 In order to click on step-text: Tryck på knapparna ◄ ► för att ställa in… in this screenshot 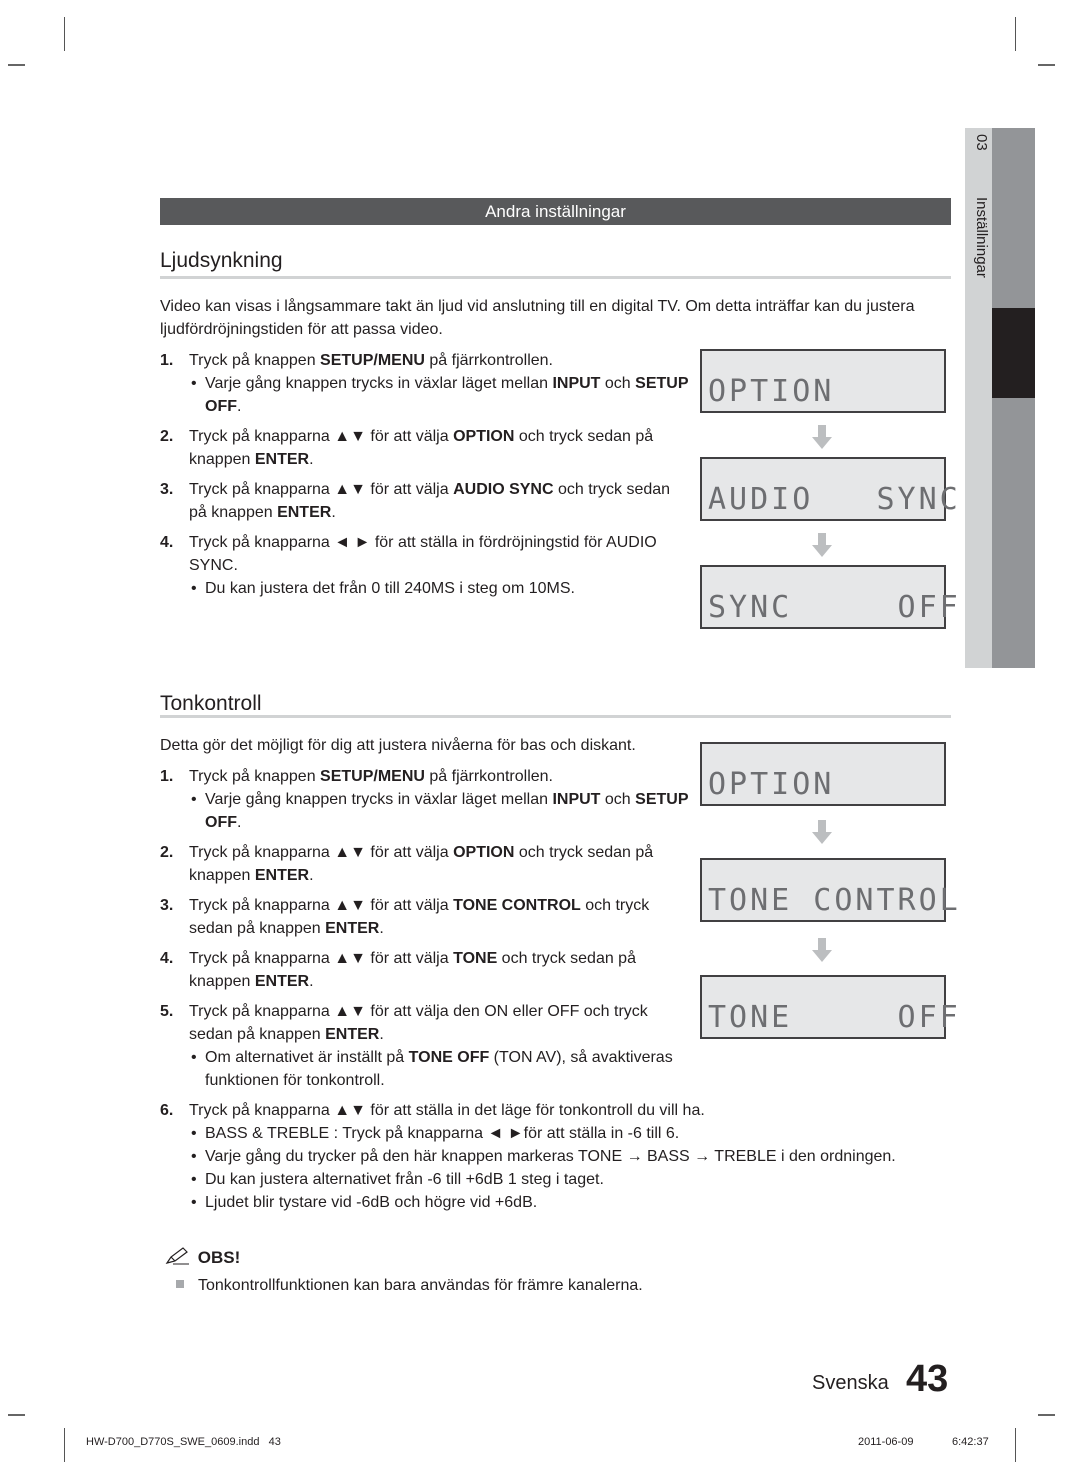, I will do `click(439, 554)`.